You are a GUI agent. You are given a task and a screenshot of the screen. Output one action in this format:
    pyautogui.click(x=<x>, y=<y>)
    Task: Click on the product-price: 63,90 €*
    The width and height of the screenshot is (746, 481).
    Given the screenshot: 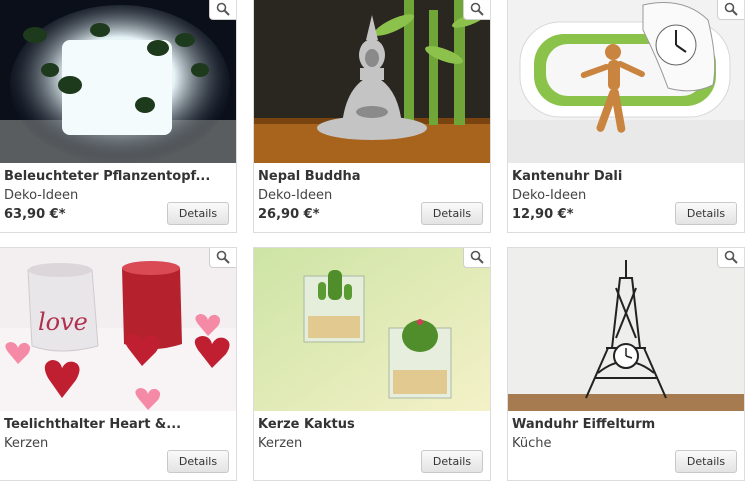 What is the action you would take?
    pyautogui.click(x=35, y=214)
    